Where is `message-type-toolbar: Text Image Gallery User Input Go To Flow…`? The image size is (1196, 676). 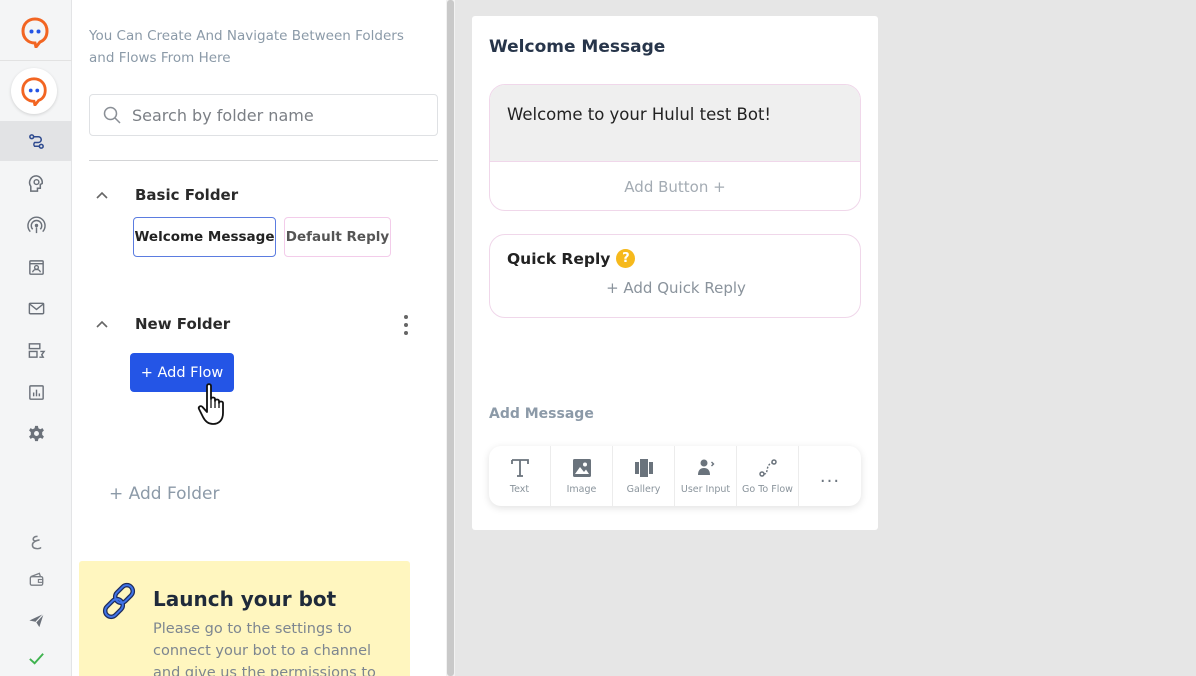 message-type-toolbar: Text Image Gallery User Input Go To Flow… is located at coordinates (675, 476).